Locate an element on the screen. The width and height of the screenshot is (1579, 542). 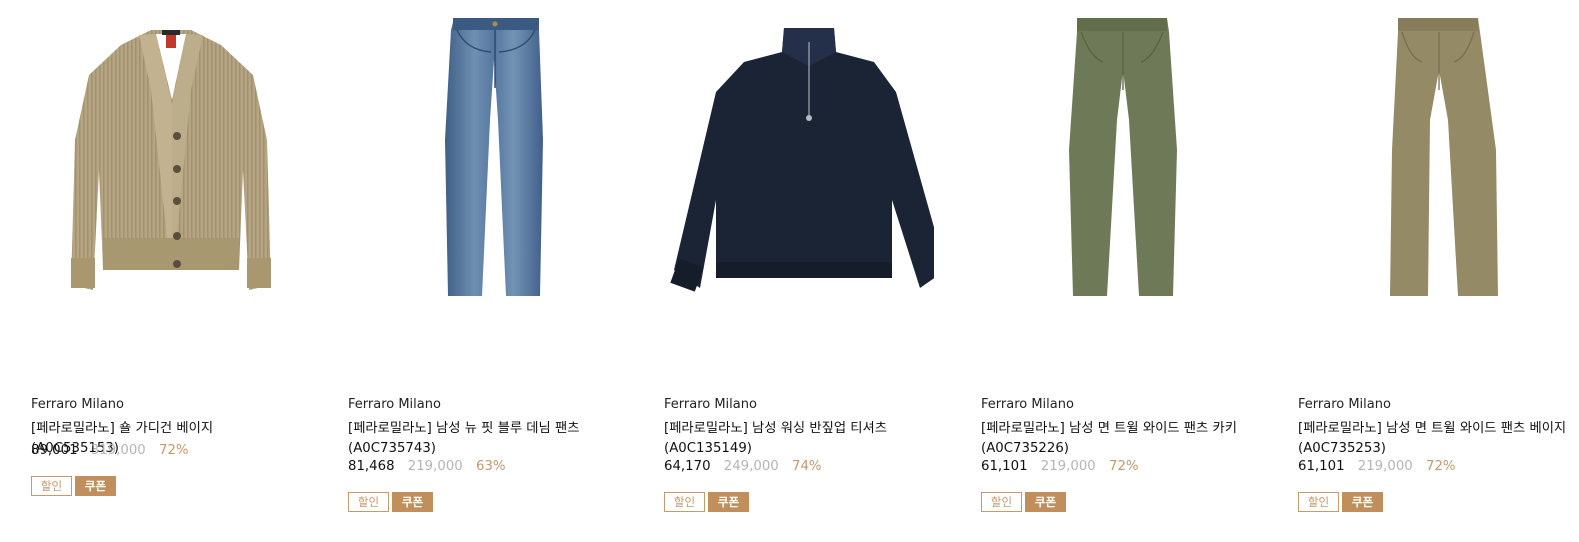
discount-rate: 63% is located at coordinates (491, 466).